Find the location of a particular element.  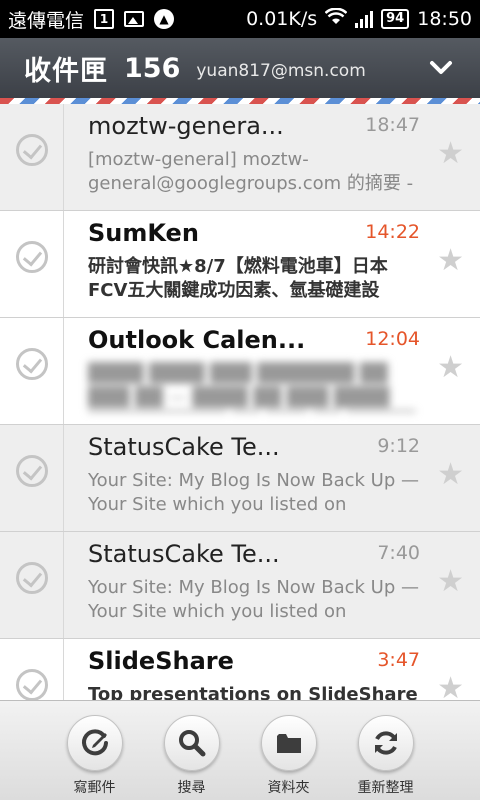

chevron-down-icon is located at coordinates (441, 67).